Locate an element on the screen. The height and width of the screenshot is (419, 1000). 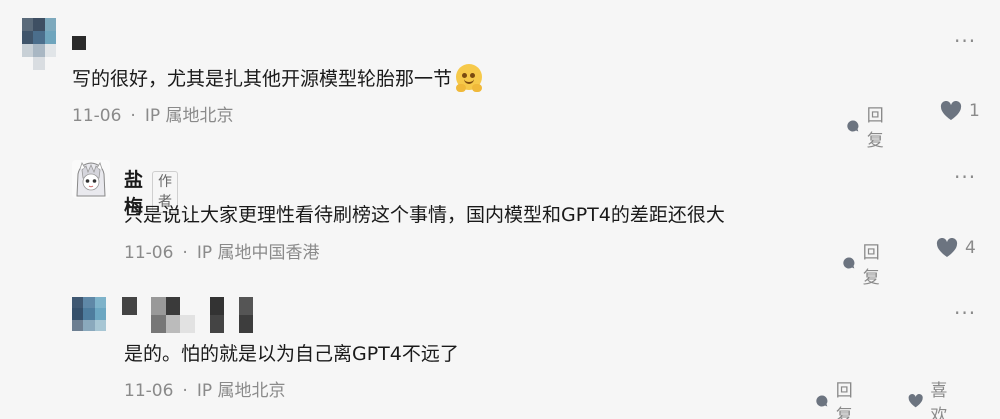
like-button: 4 is located at coordinates (956, 248).